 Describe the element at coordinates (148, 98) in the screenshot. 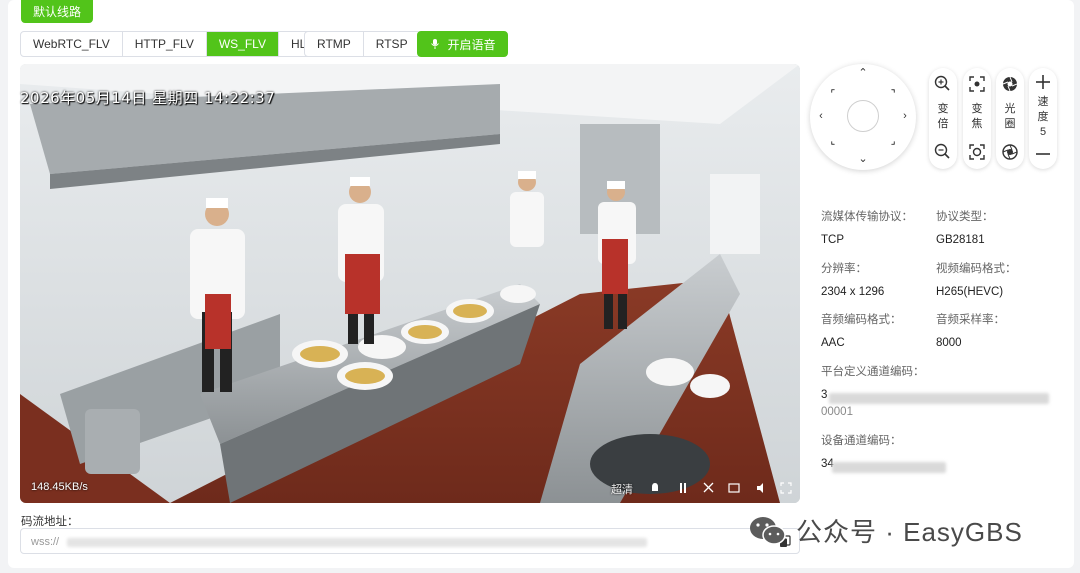

I see `video-osd-timestamp: 2026年05月14日 星期四 14:22:37` at that location.